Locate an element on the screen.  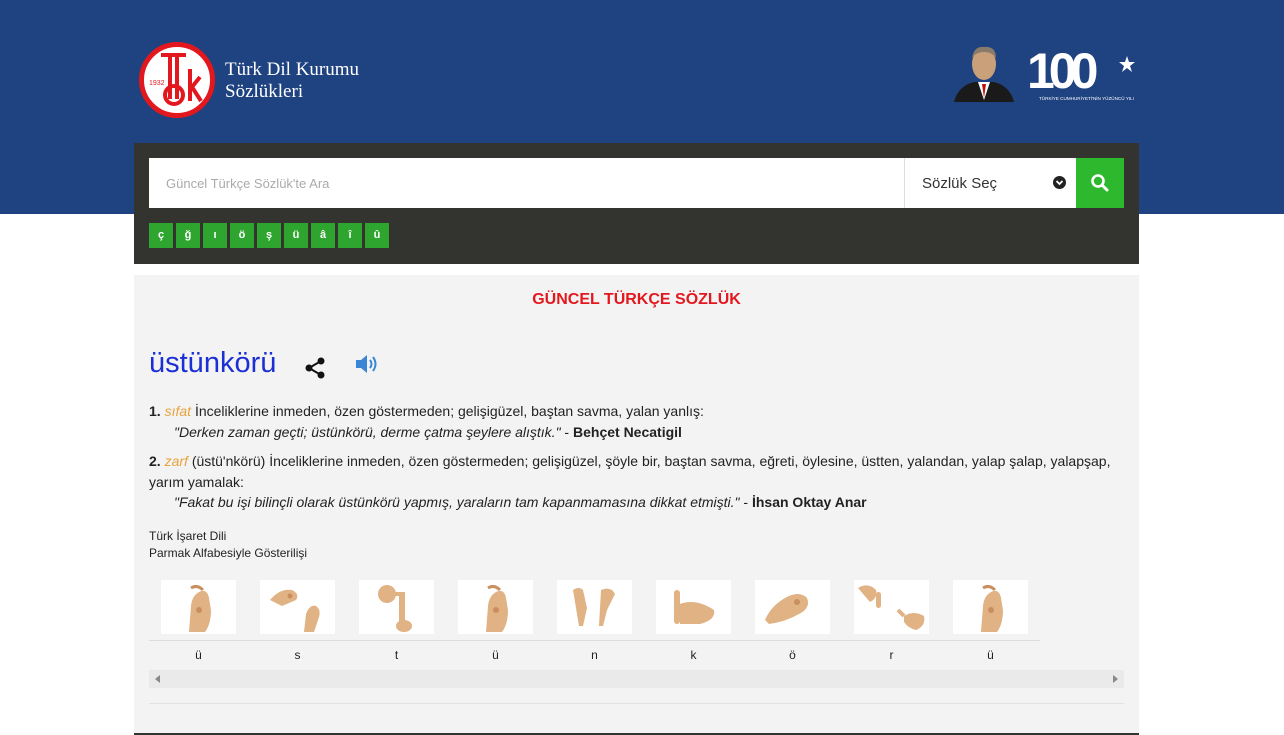
char-button: ü is located at coordinates (296, 235).